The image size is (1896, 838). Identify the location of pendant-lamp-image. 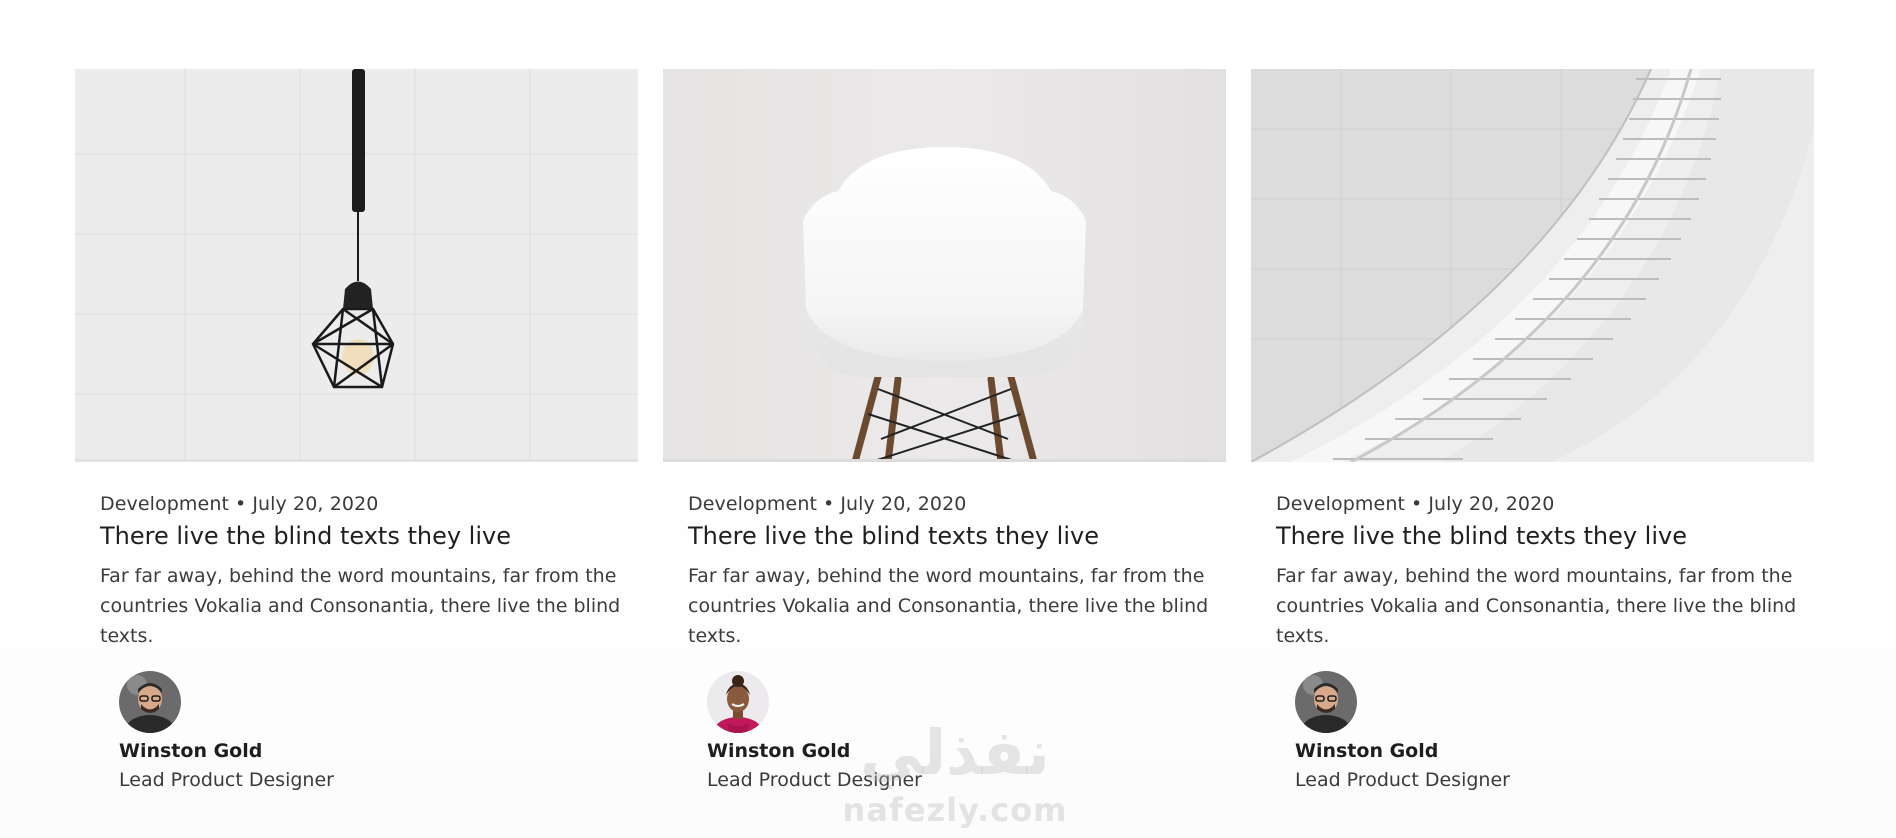
(356, 265).